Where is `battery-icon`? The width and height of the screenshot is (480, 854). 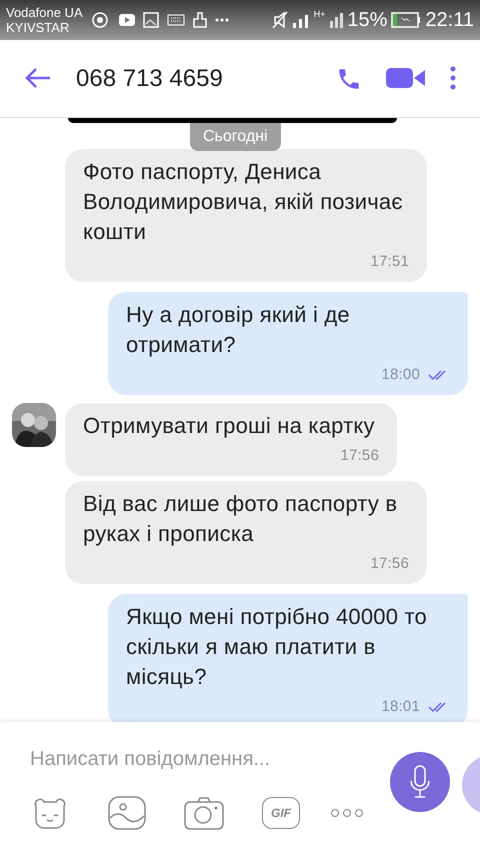 battery-icon is located at coordinates (406, 20).